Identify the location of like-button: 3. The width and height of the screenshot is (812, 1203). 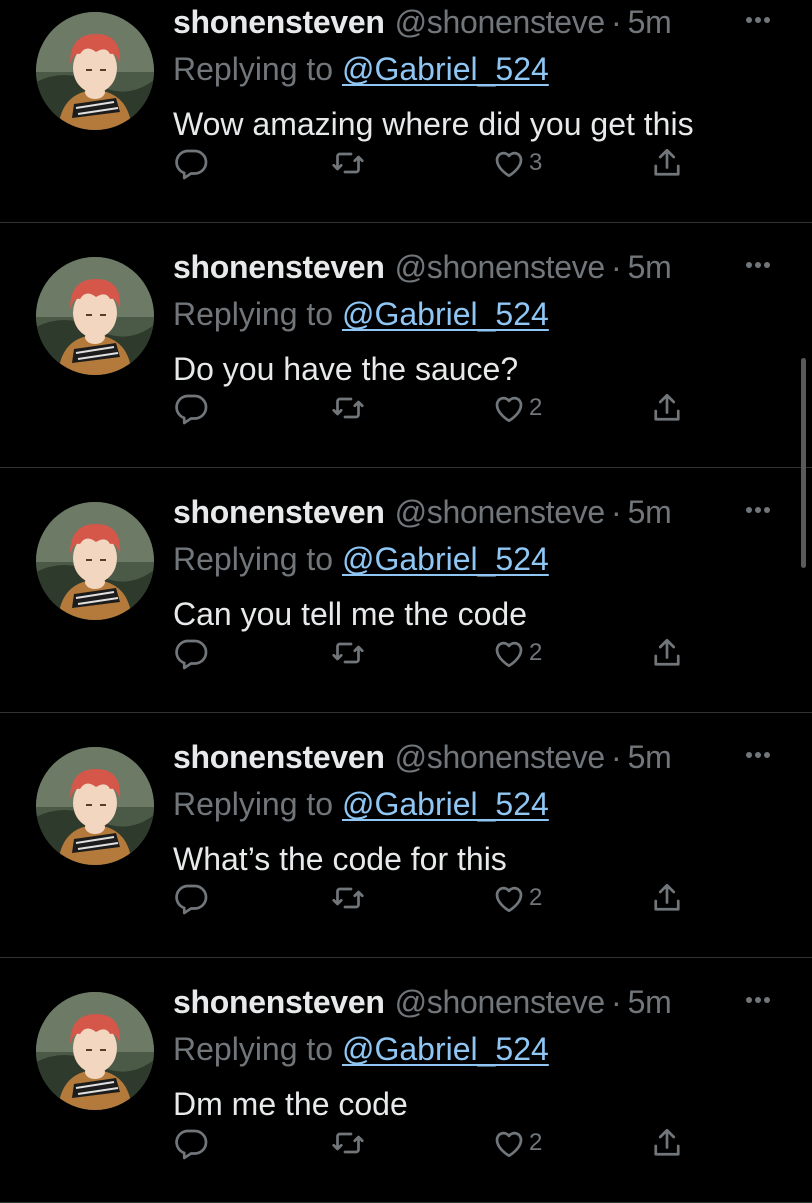
(516, 163).